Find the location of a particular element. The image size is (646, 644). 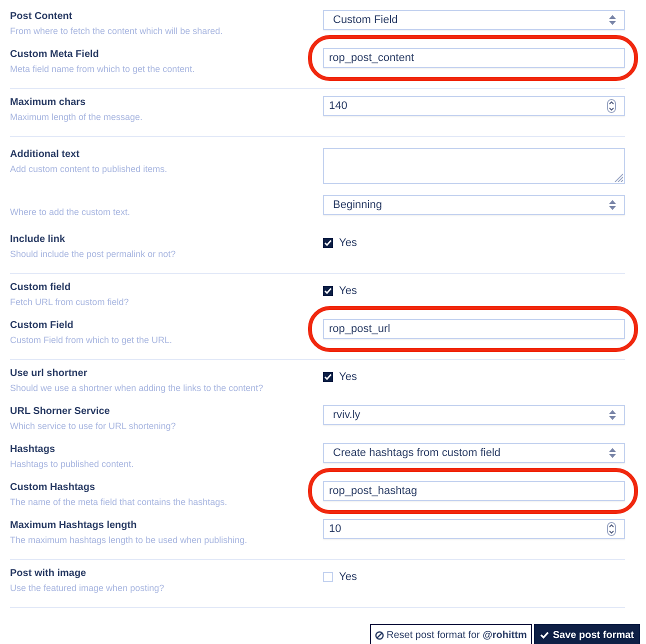

field-label: Custom field is located at coordinates (41, 287).